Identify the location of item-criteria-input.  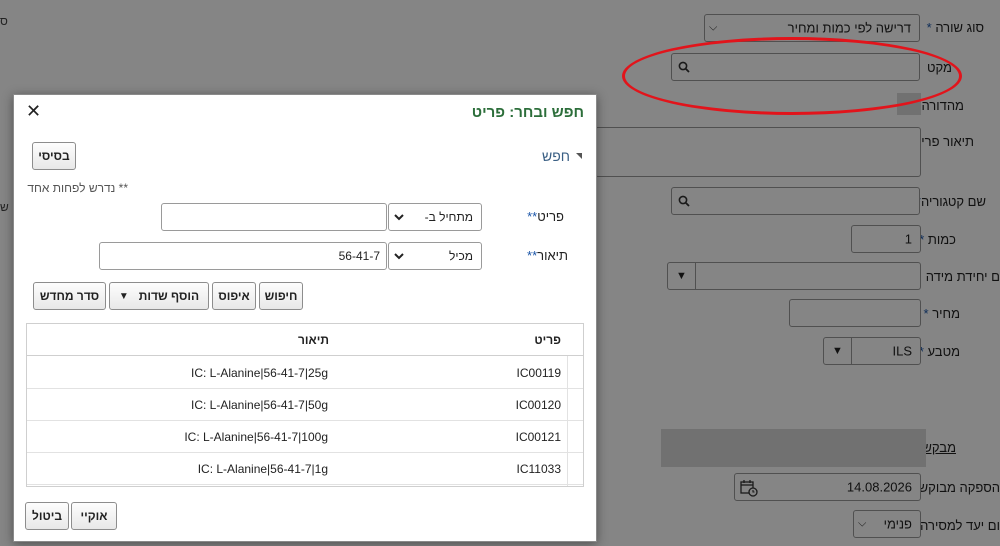
(274, 217).